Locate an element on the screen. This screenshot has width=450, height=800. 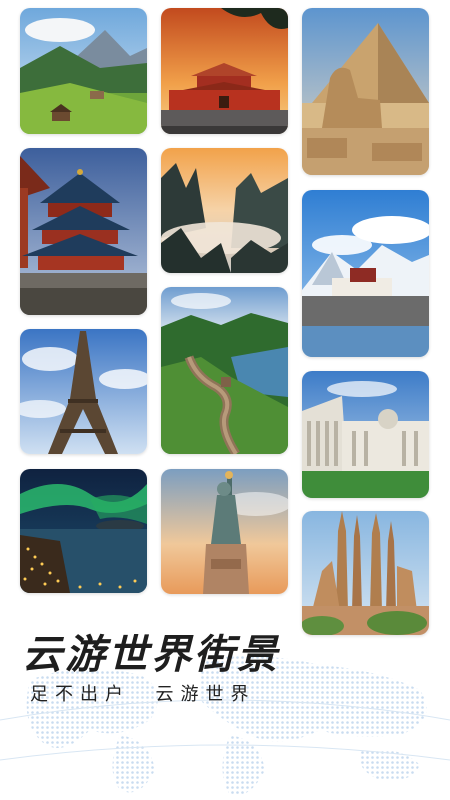
photo-huangshan-peaks is located at coordinates (224, 210).